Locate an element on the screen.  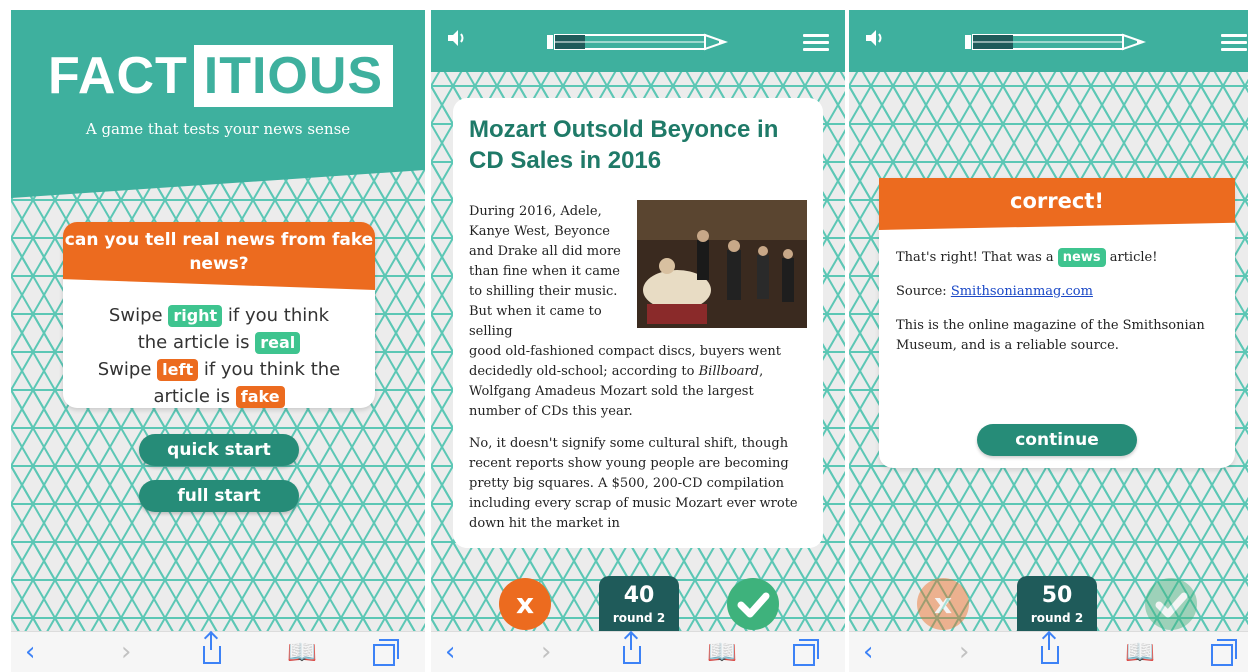
tagline: A game that tests your news sense is located at coordinates (218, 129).